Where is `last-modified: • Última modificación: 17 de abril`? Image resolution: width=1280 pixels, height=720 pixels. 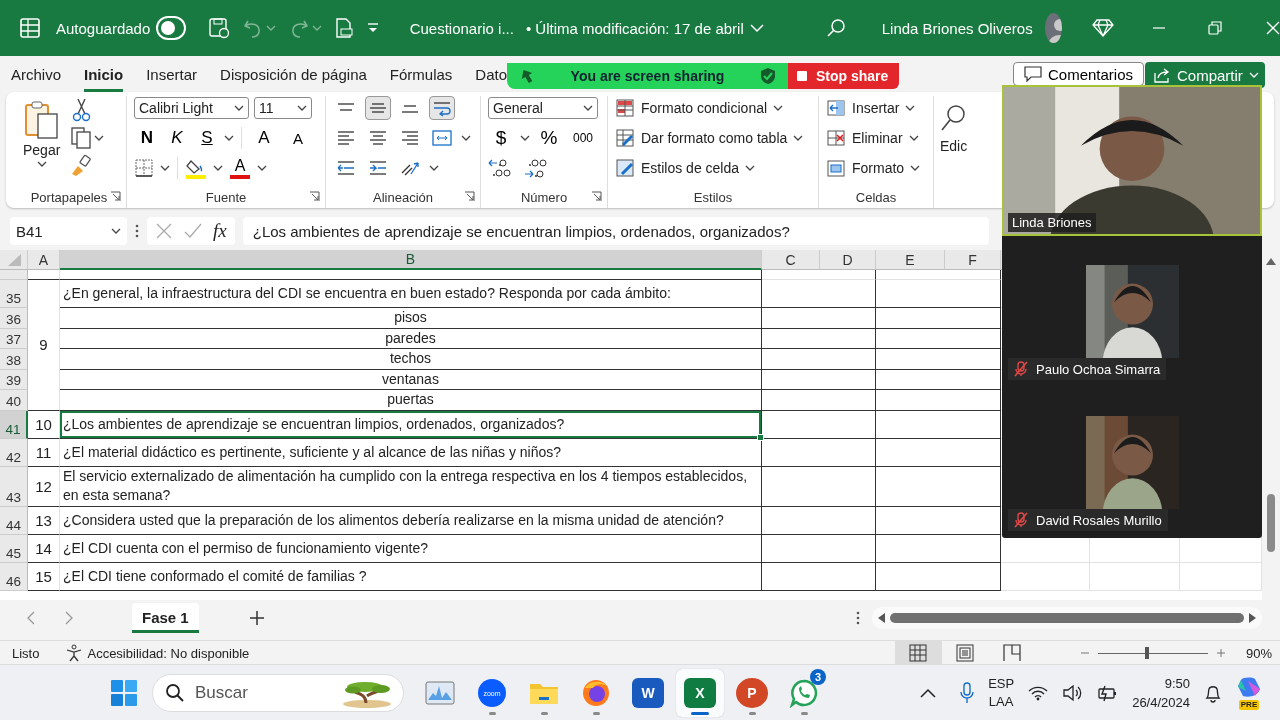
last-modified: • Última modificación: 17 de abril is located at coordinates (634, 28).